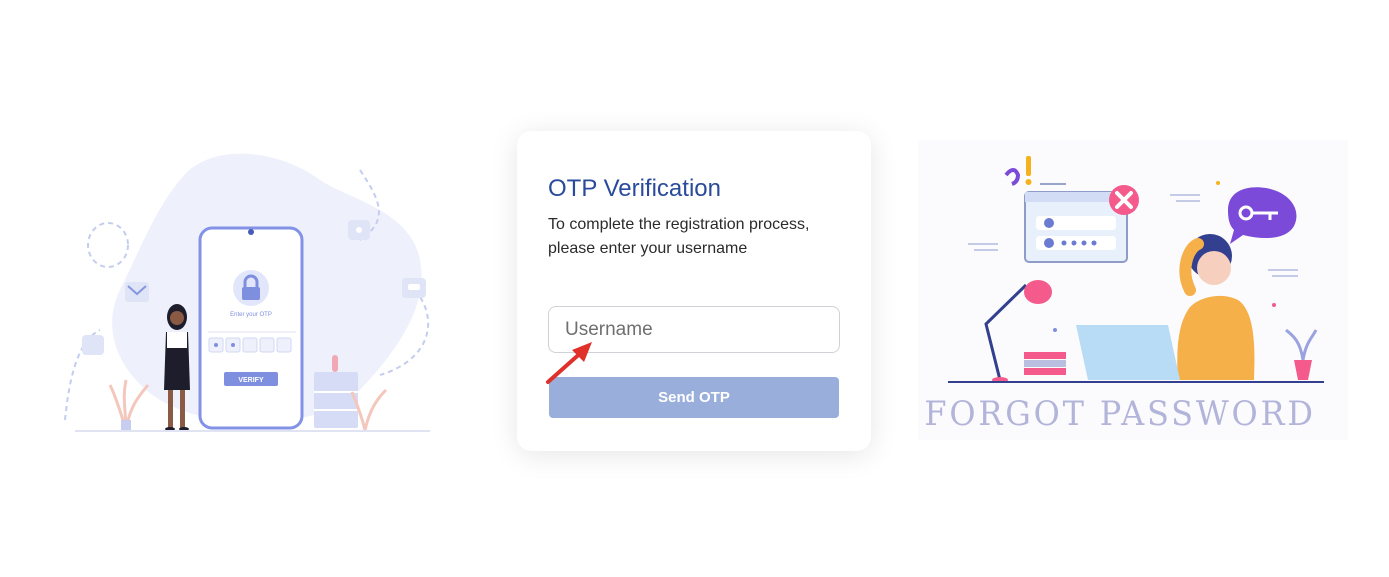 This screenshot has height=577, width=1389. I want to click on verify-label: VERIFY, so click(251, 380).